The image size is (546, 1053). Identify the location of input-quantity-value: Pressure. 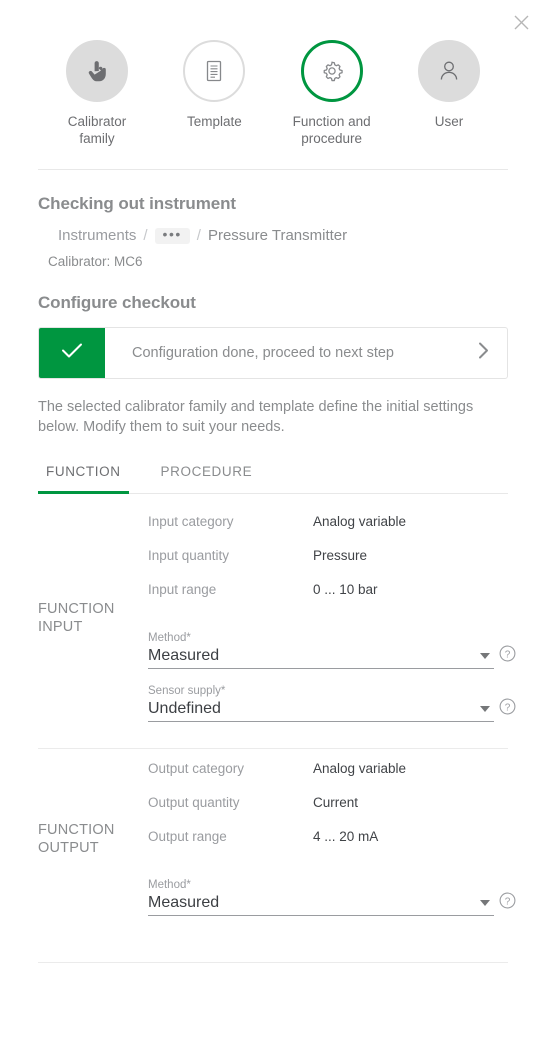
(340, 555).